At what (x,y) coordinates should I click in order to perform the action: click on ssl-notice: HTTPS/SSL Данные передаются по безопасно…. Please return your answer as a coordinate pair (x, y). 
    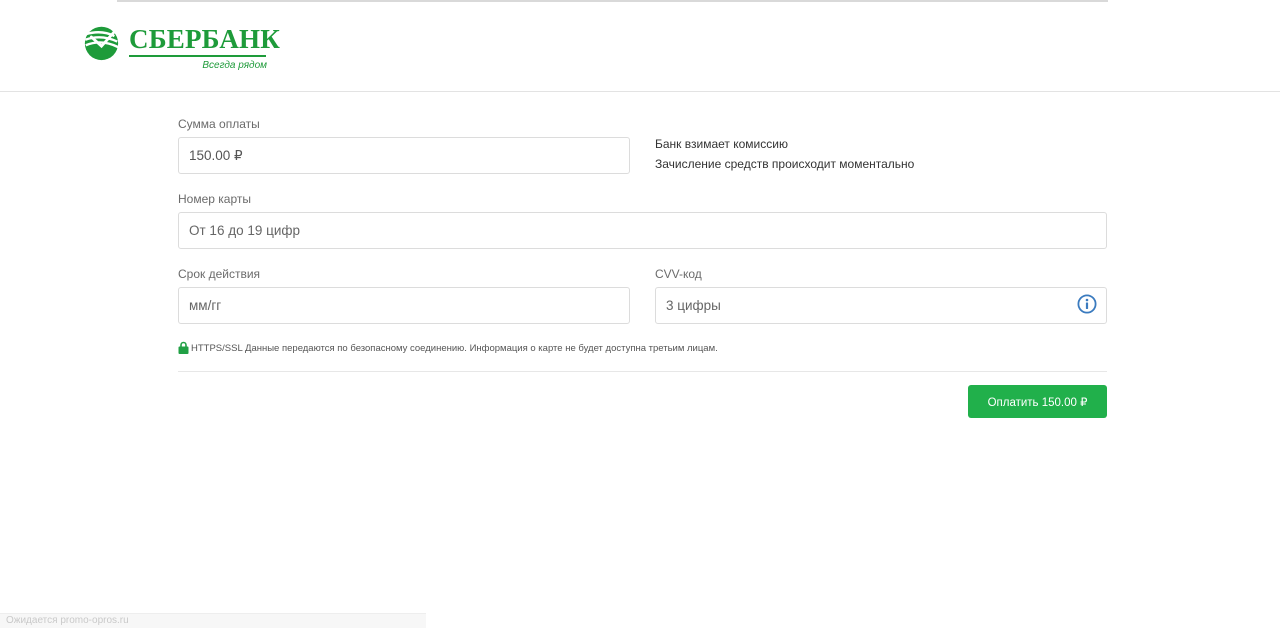
    Looking at the image, I should click on (454, 348).